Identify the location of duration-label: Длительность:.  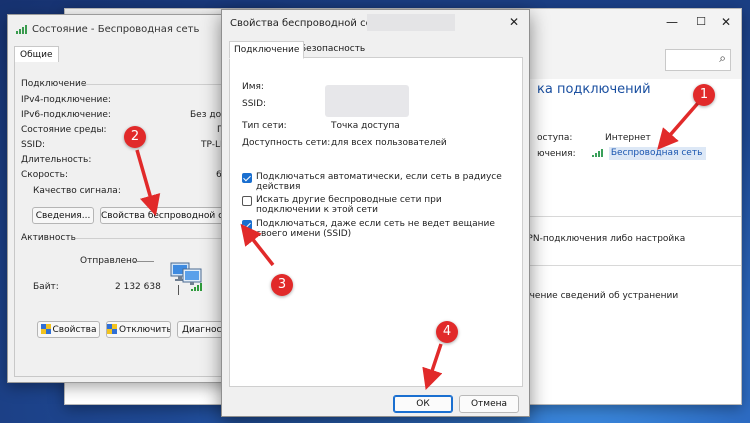
(56, 160).